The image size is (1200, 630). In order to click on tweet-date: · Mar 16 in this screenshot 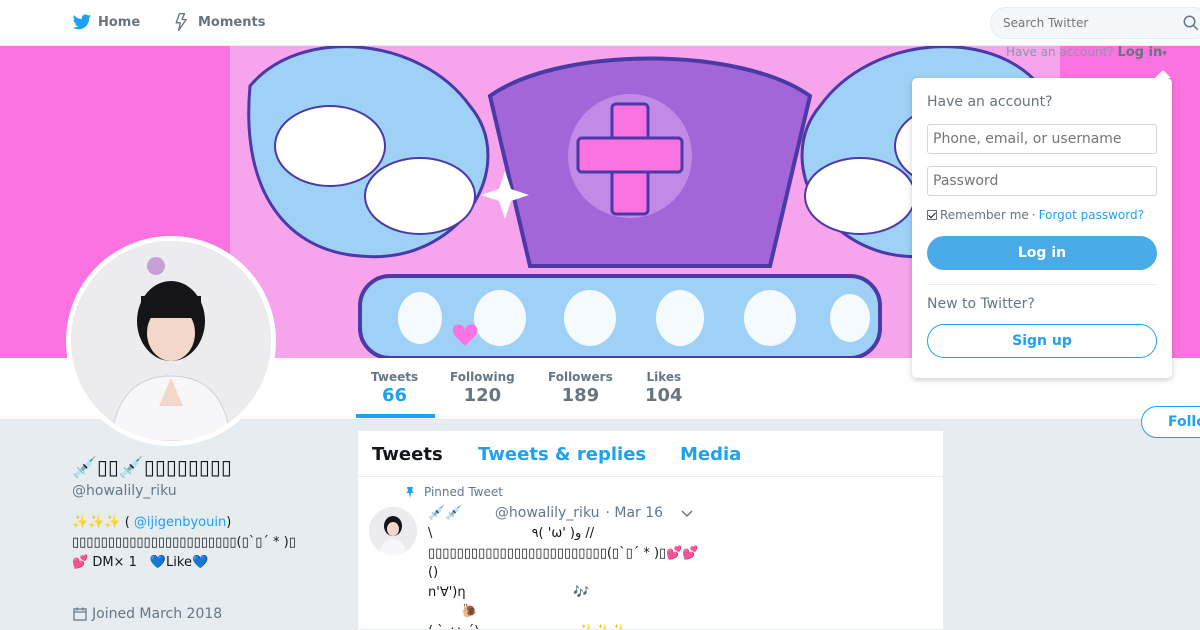, I will do `click(635, 513)`.